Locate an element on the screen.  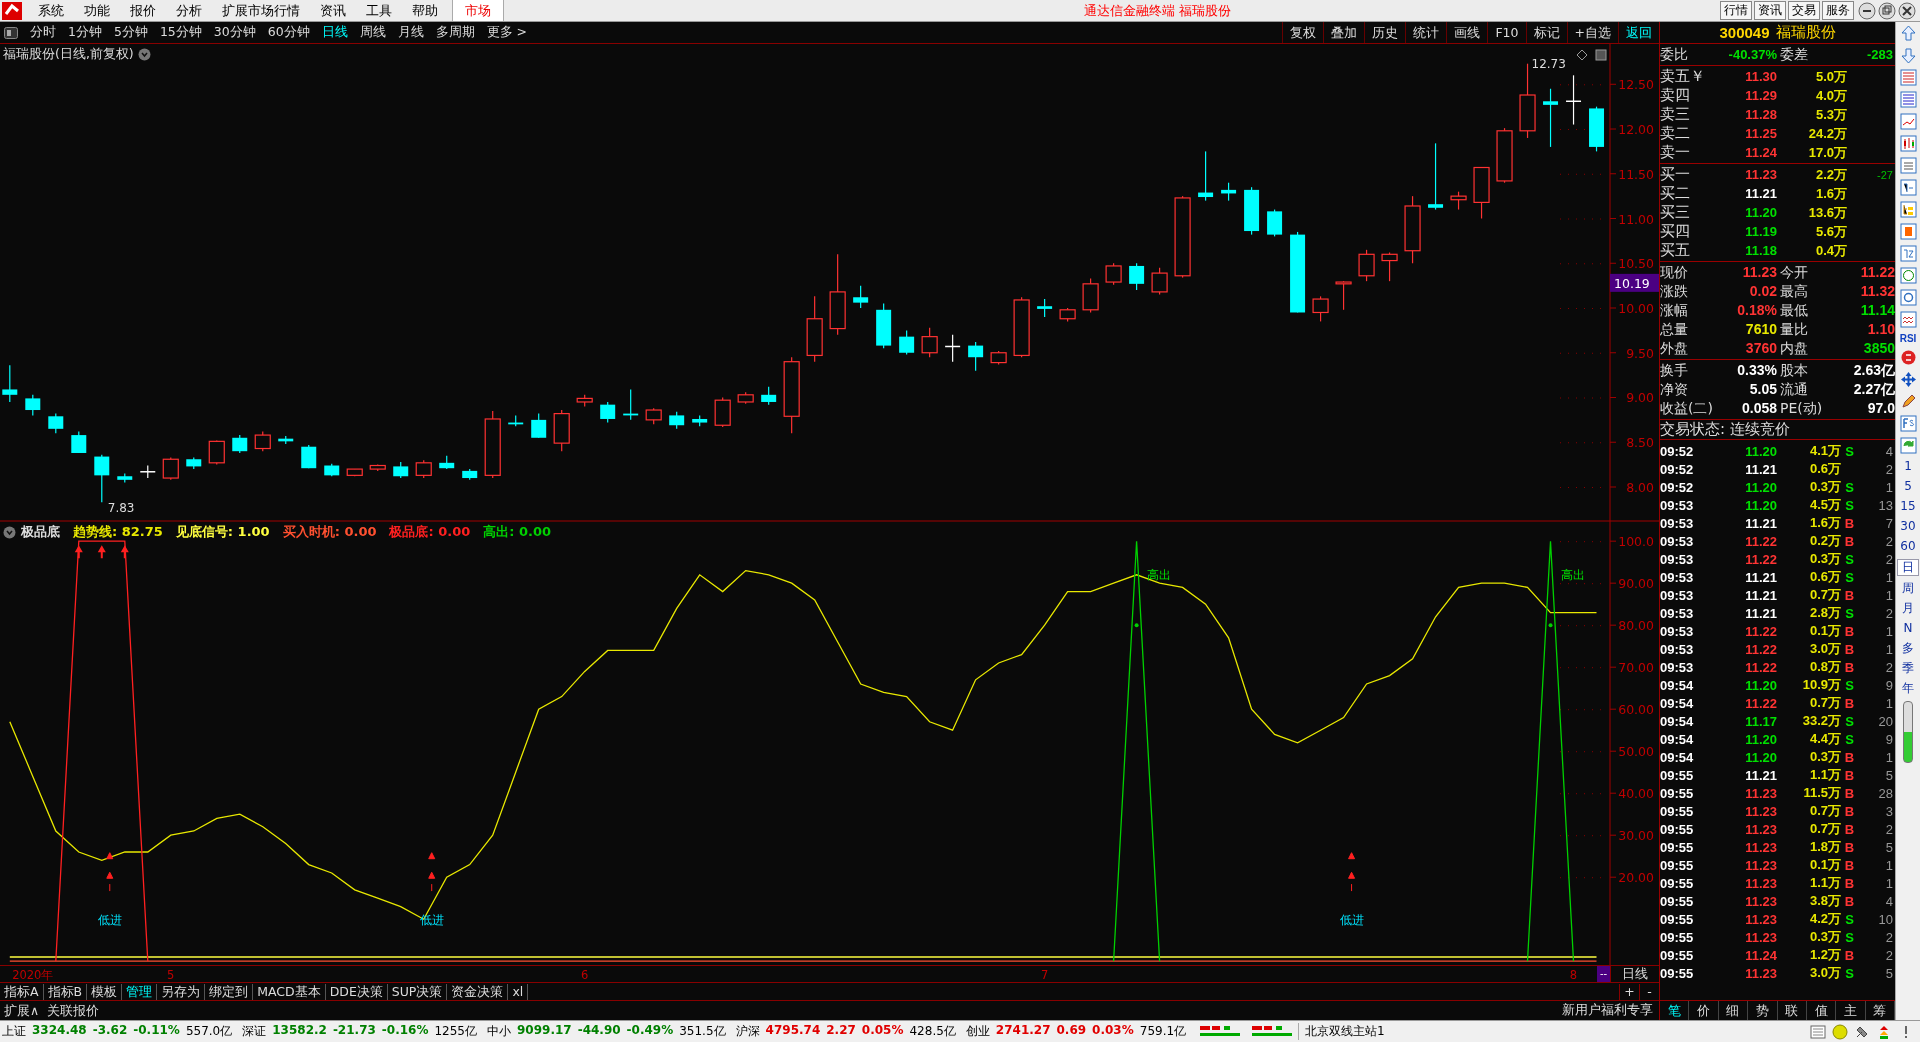
period-tab: 1分钟 is located at coordinates (85, 32).